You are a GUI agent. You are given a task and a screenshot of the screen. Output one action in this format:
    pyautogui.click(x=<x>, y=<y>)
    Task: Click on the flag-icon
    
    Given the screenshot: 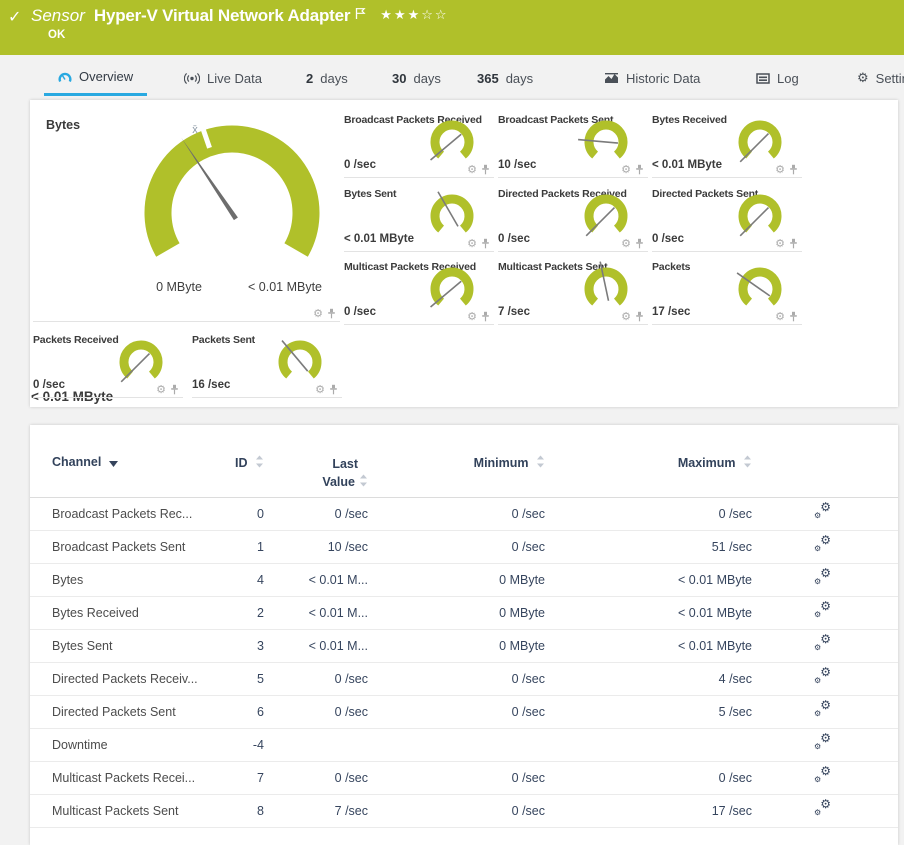 What is the action you would take?
    pyautogui.click(x=360, y=16)
    